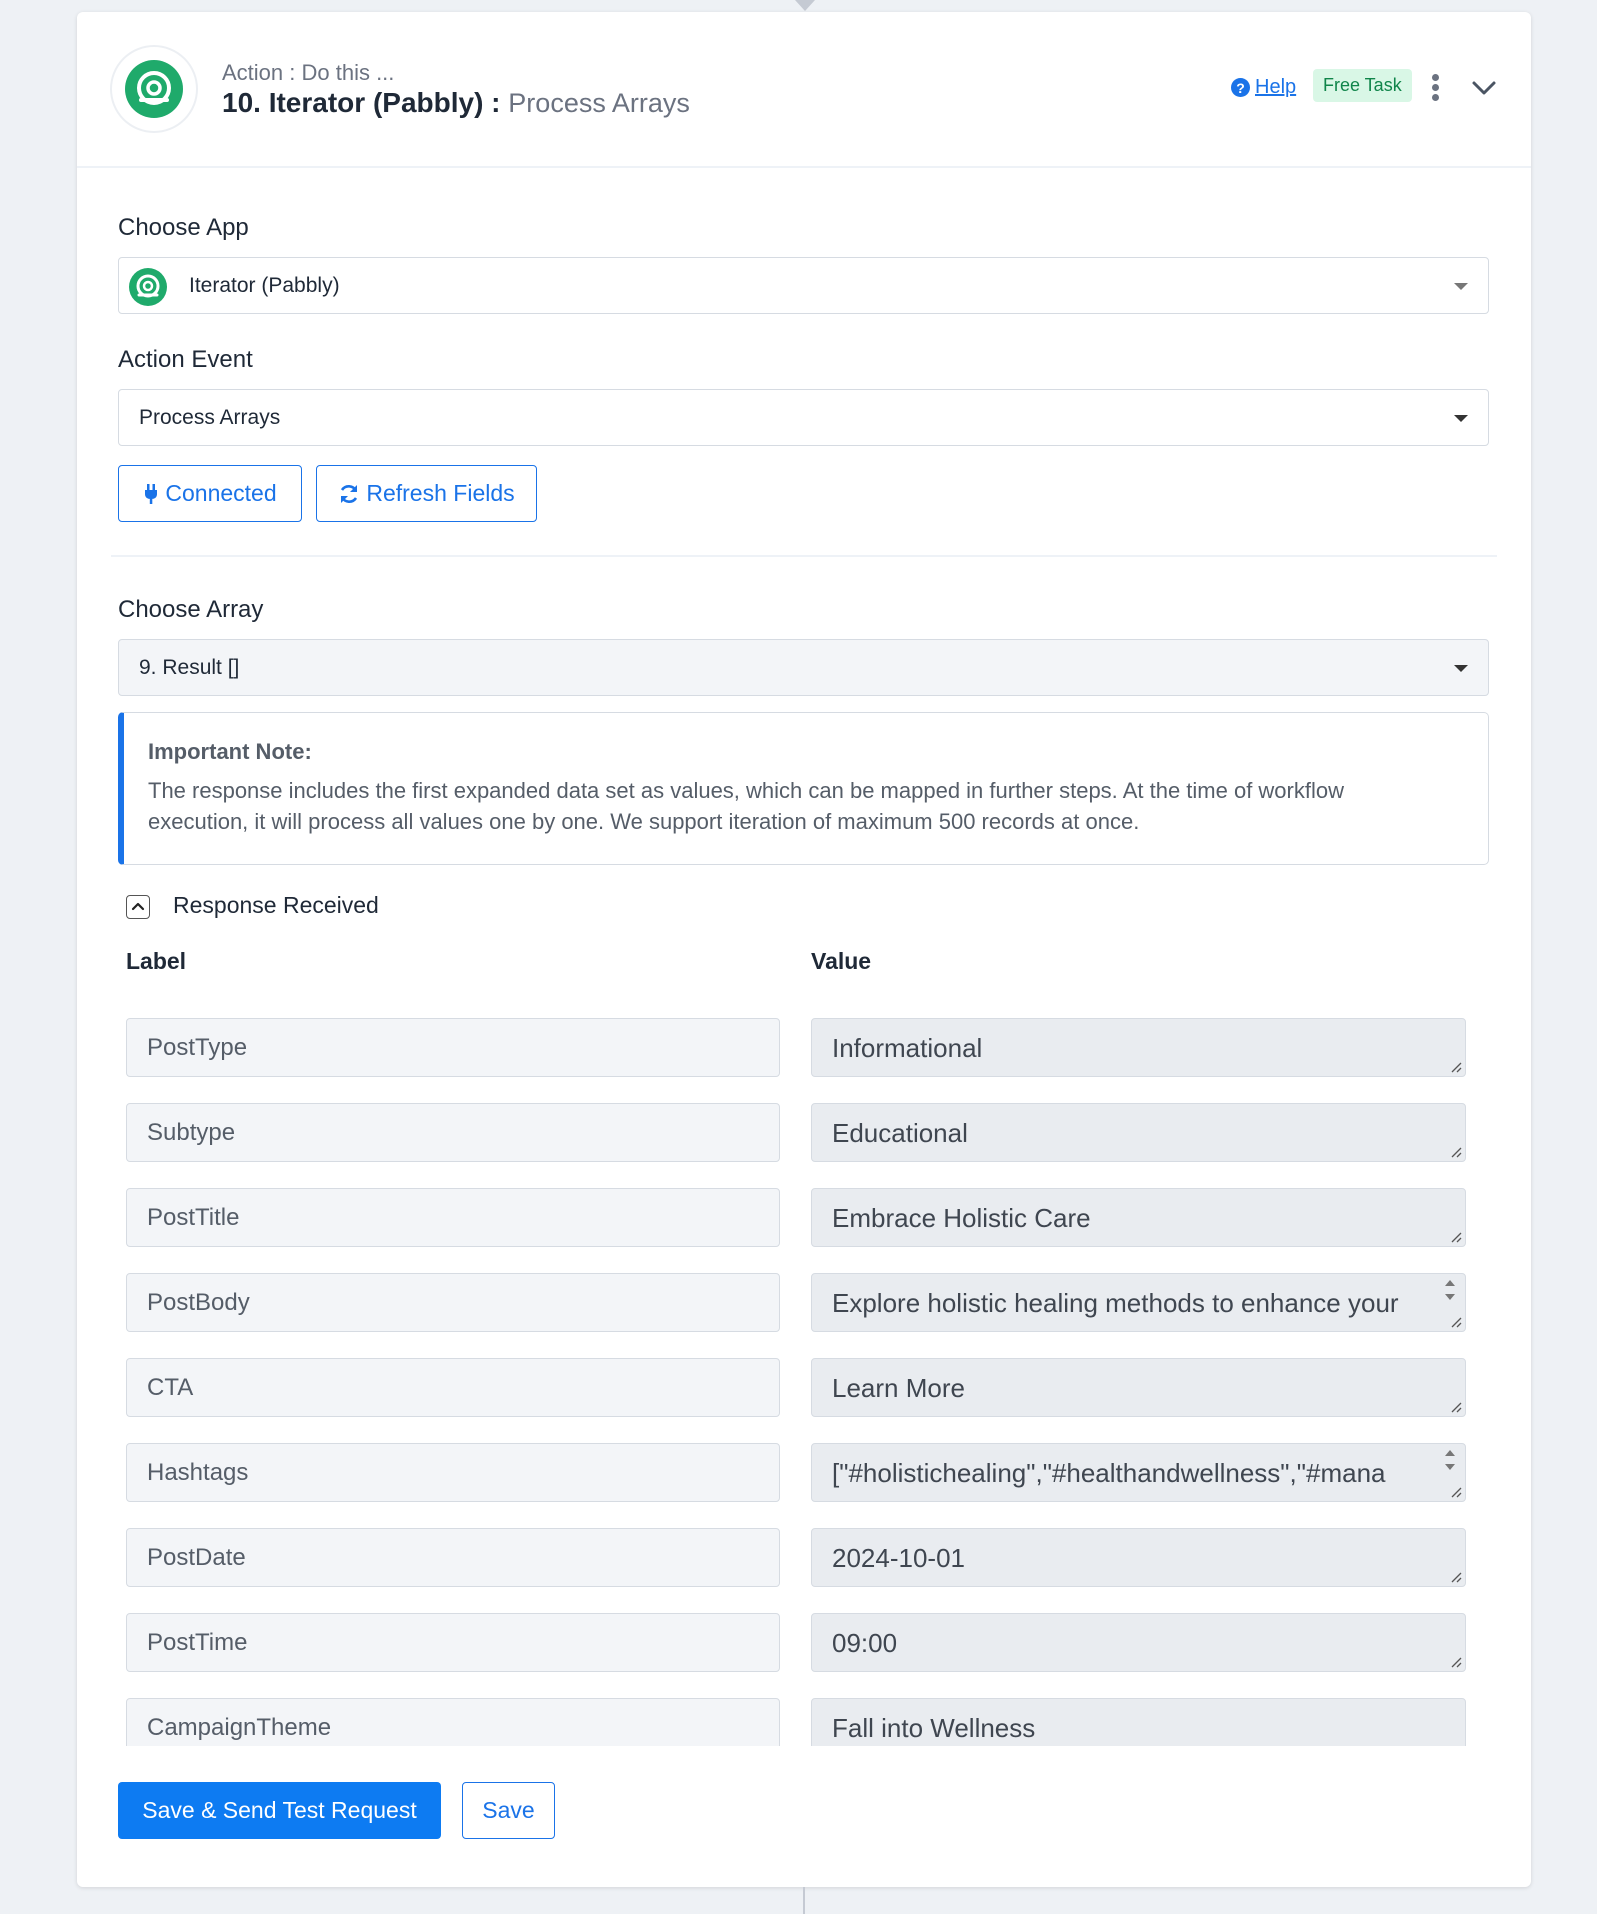  I want to click on flow-connector-bottom, so click(804, 1900).